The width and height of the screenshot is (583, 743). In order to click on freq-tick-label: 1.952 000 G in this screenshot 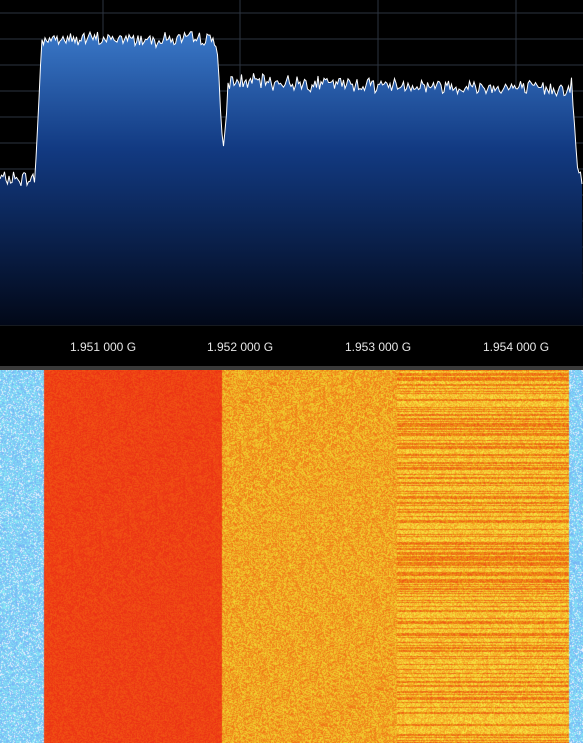, I will do `click(240, 347)`.